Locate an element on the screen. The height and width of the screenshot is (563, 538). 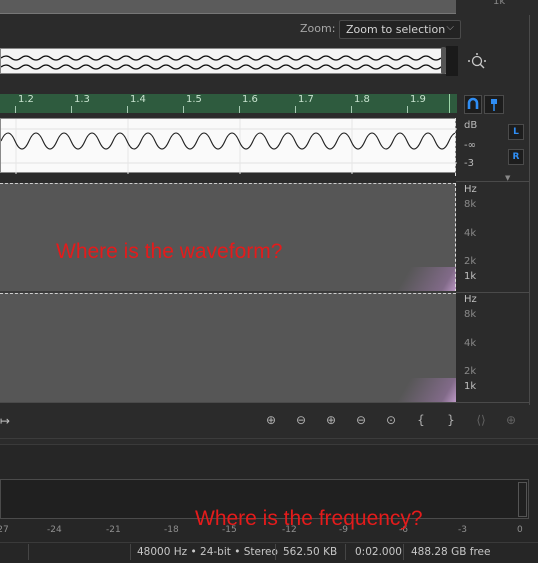
meter-tick: -21 is located at coordinates (113, 530).